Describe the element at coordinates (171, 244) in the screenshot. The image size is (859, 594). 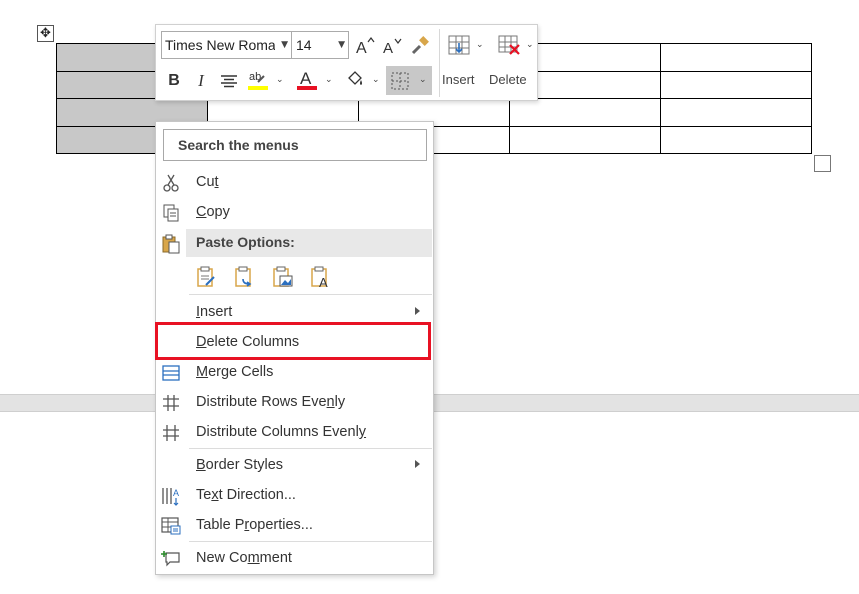
I see `paste-icon` at that location.